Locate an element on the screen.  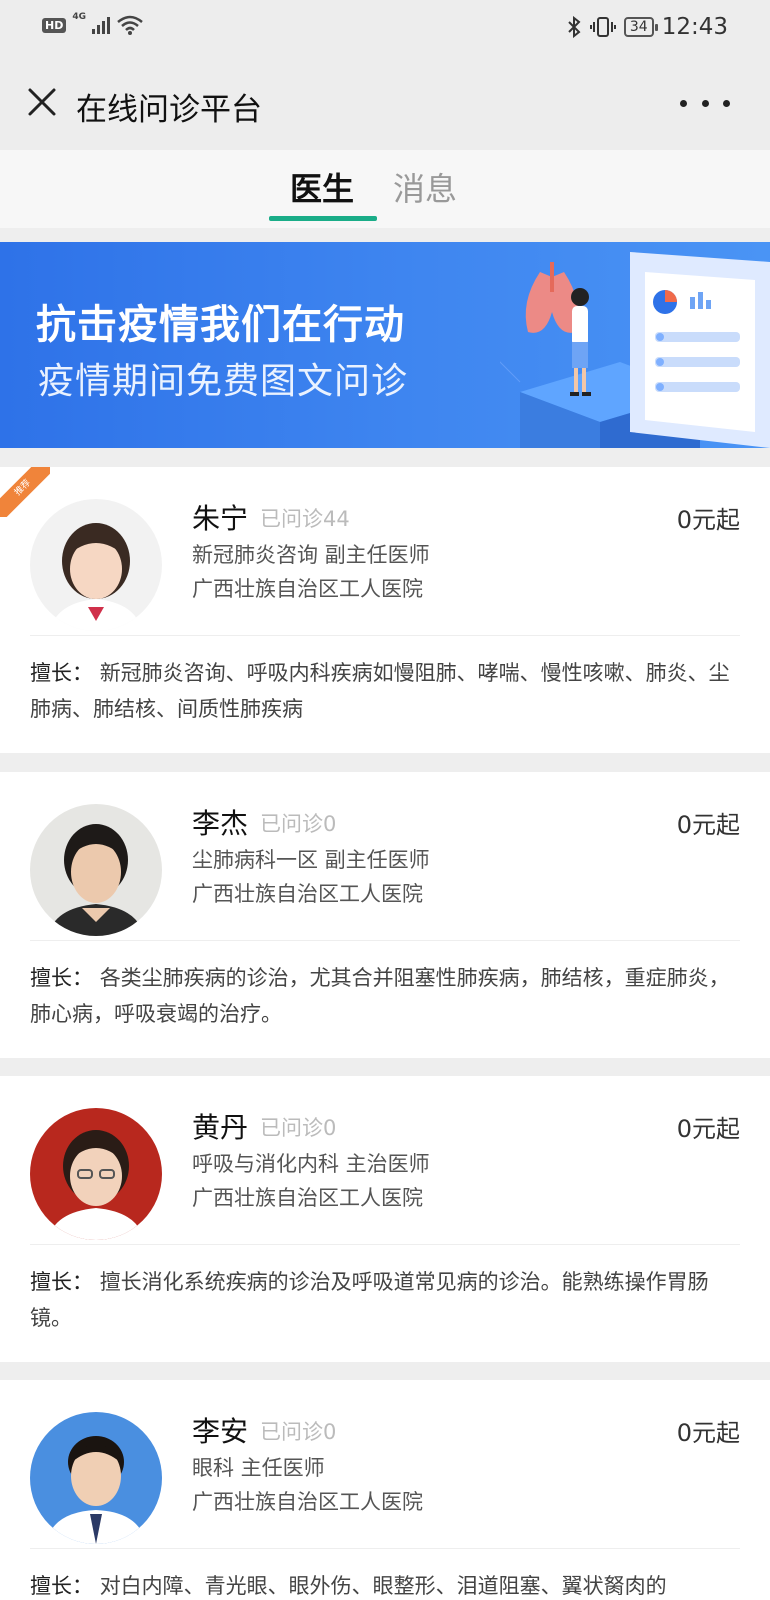
doctor-department: 新冠肺炎咨询 副主任医师 is located at coordinates (311, 555).